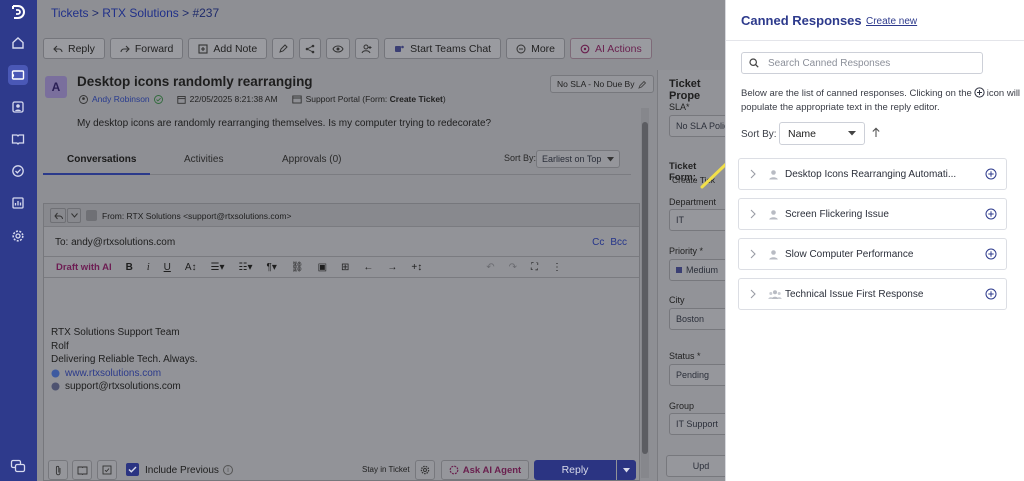 The image size is (1024, 481). Describe the element at coordinates (297, 267) in the screenshot. I see `link-icon: ⛓` at that location.